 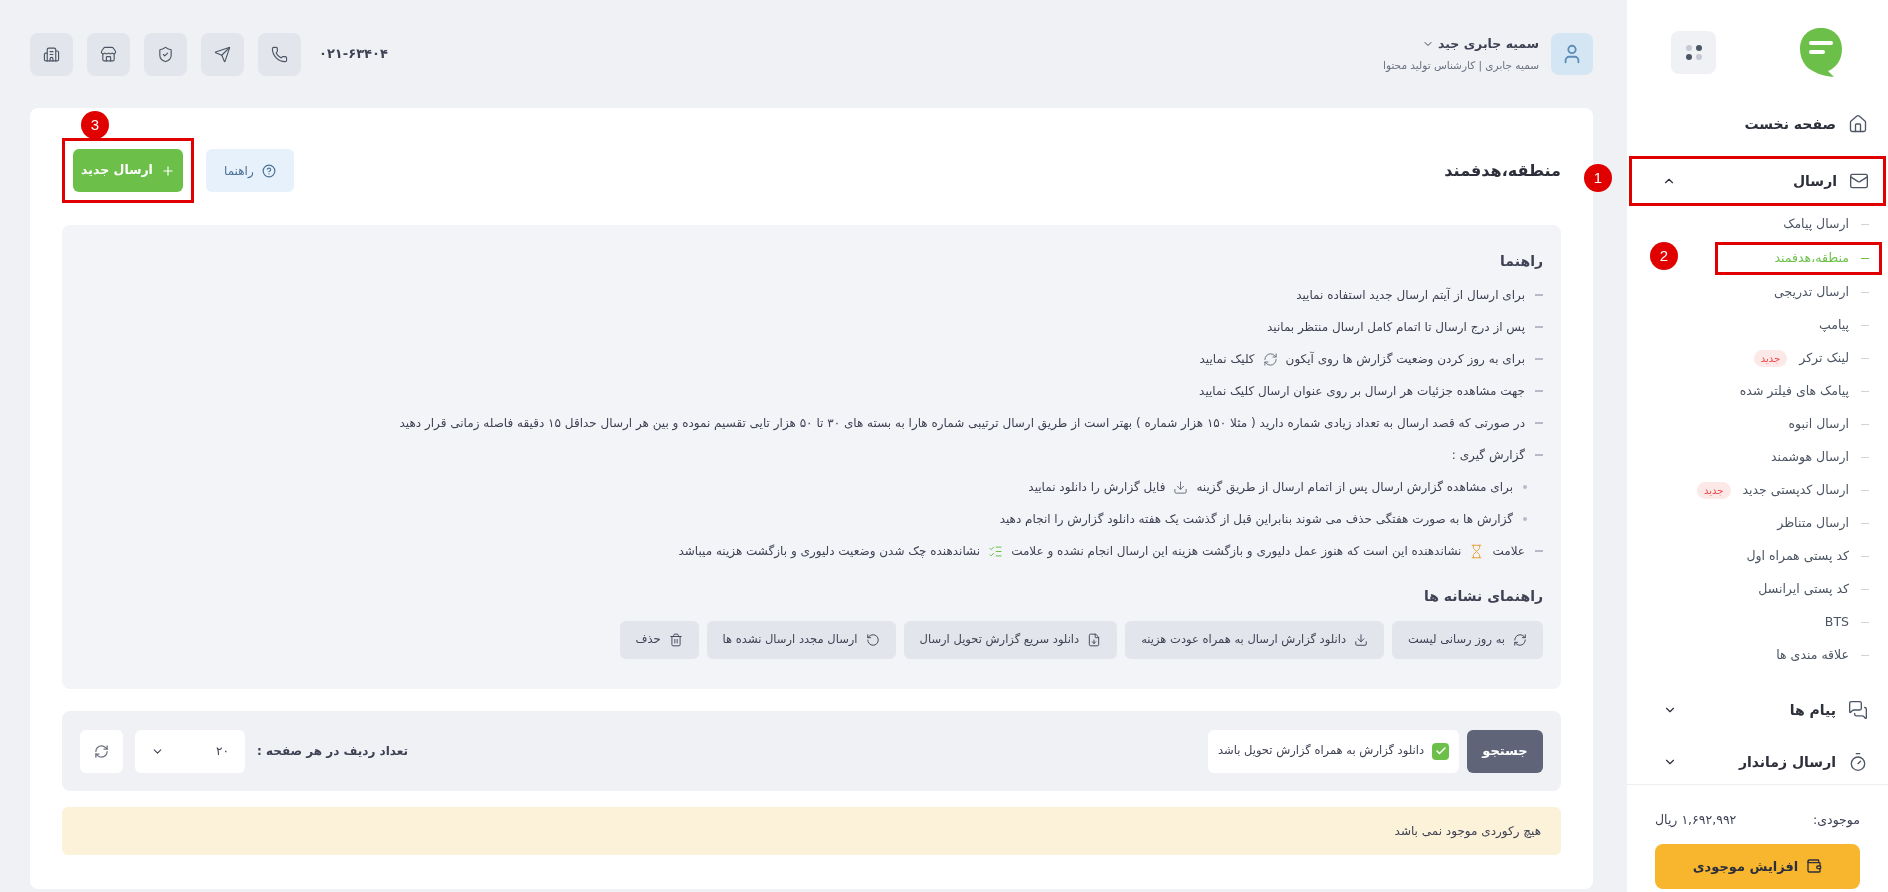 What do you see at coordinates (1572, 54) in the screenshot?
I see `avatar` at bounding box center [1572, 54].